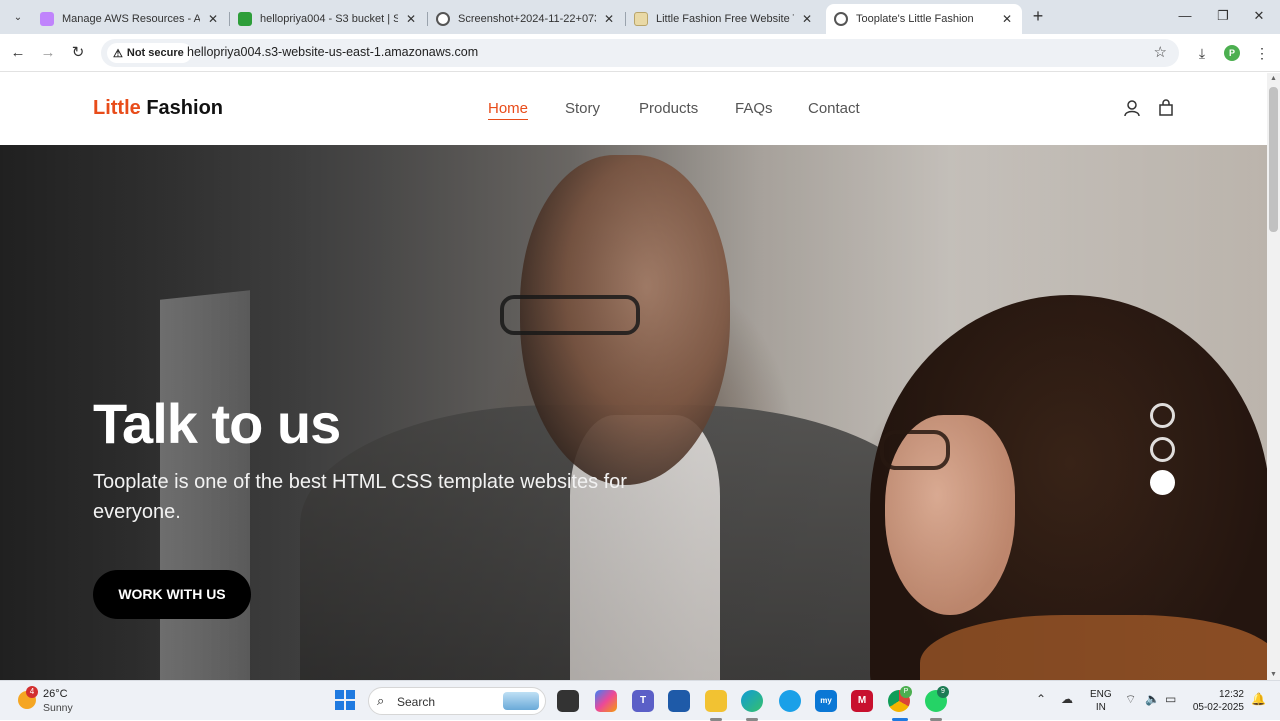 Image resolution: width=1280 pixels, height=721 pixels. I want to click on tab-little-fashion-template: Little Fashion Free Website Tem ✕, so click(725, 19).